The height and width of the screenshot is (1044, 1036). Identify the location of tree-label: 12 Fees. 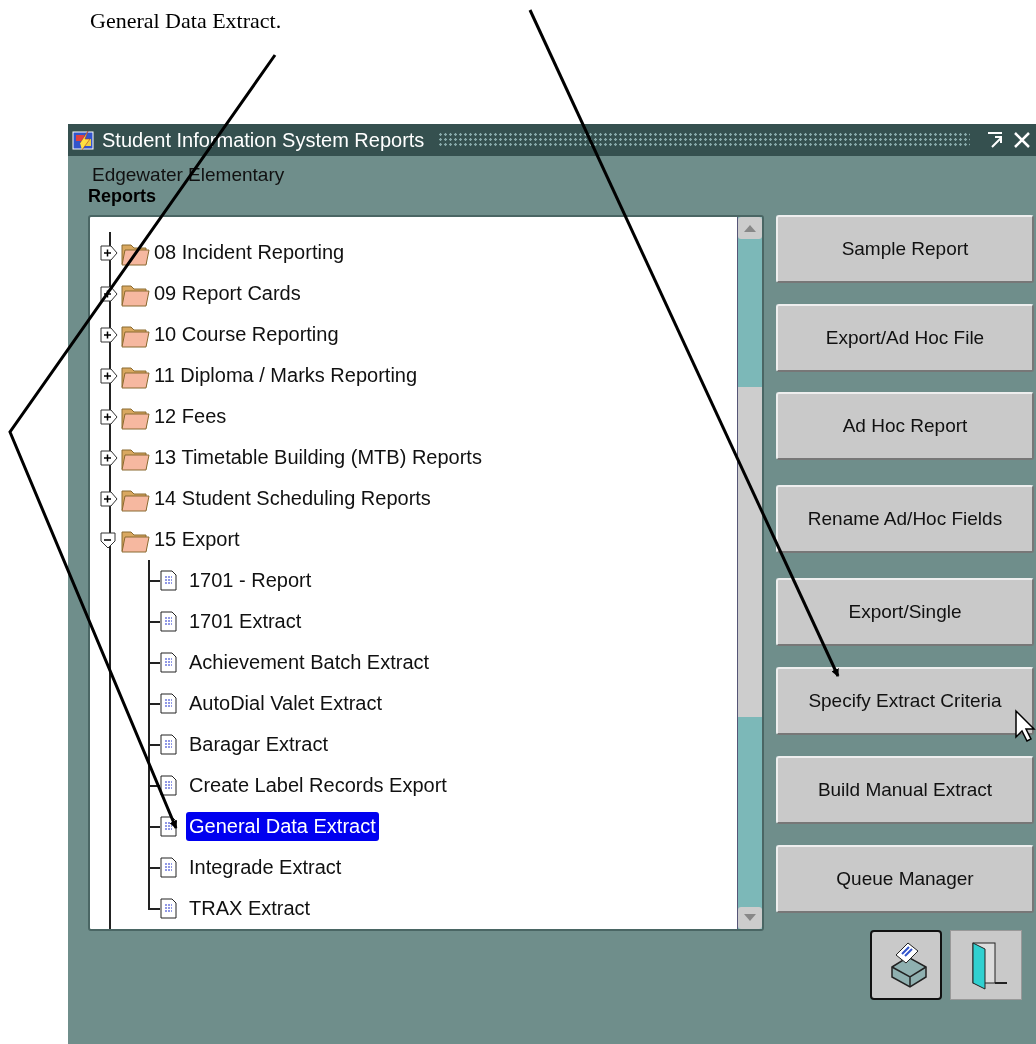
(190, 416).